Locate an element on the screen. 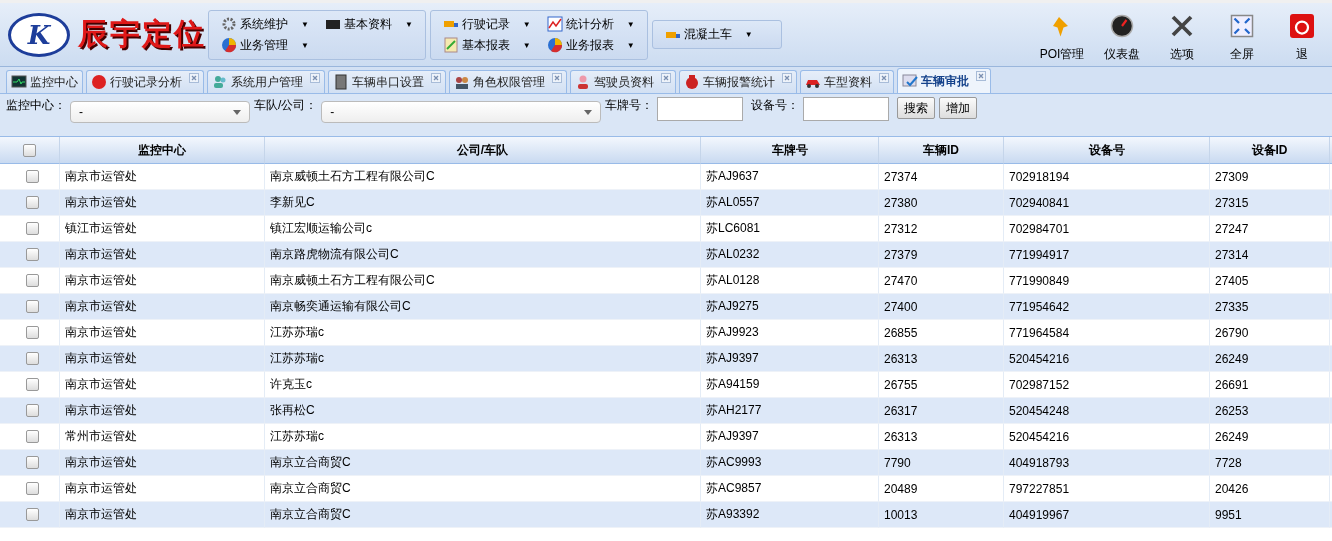 The width and height of the screenshot is (1332, 541). filter-label: 监控中心： is located at coordinates (36, 105).